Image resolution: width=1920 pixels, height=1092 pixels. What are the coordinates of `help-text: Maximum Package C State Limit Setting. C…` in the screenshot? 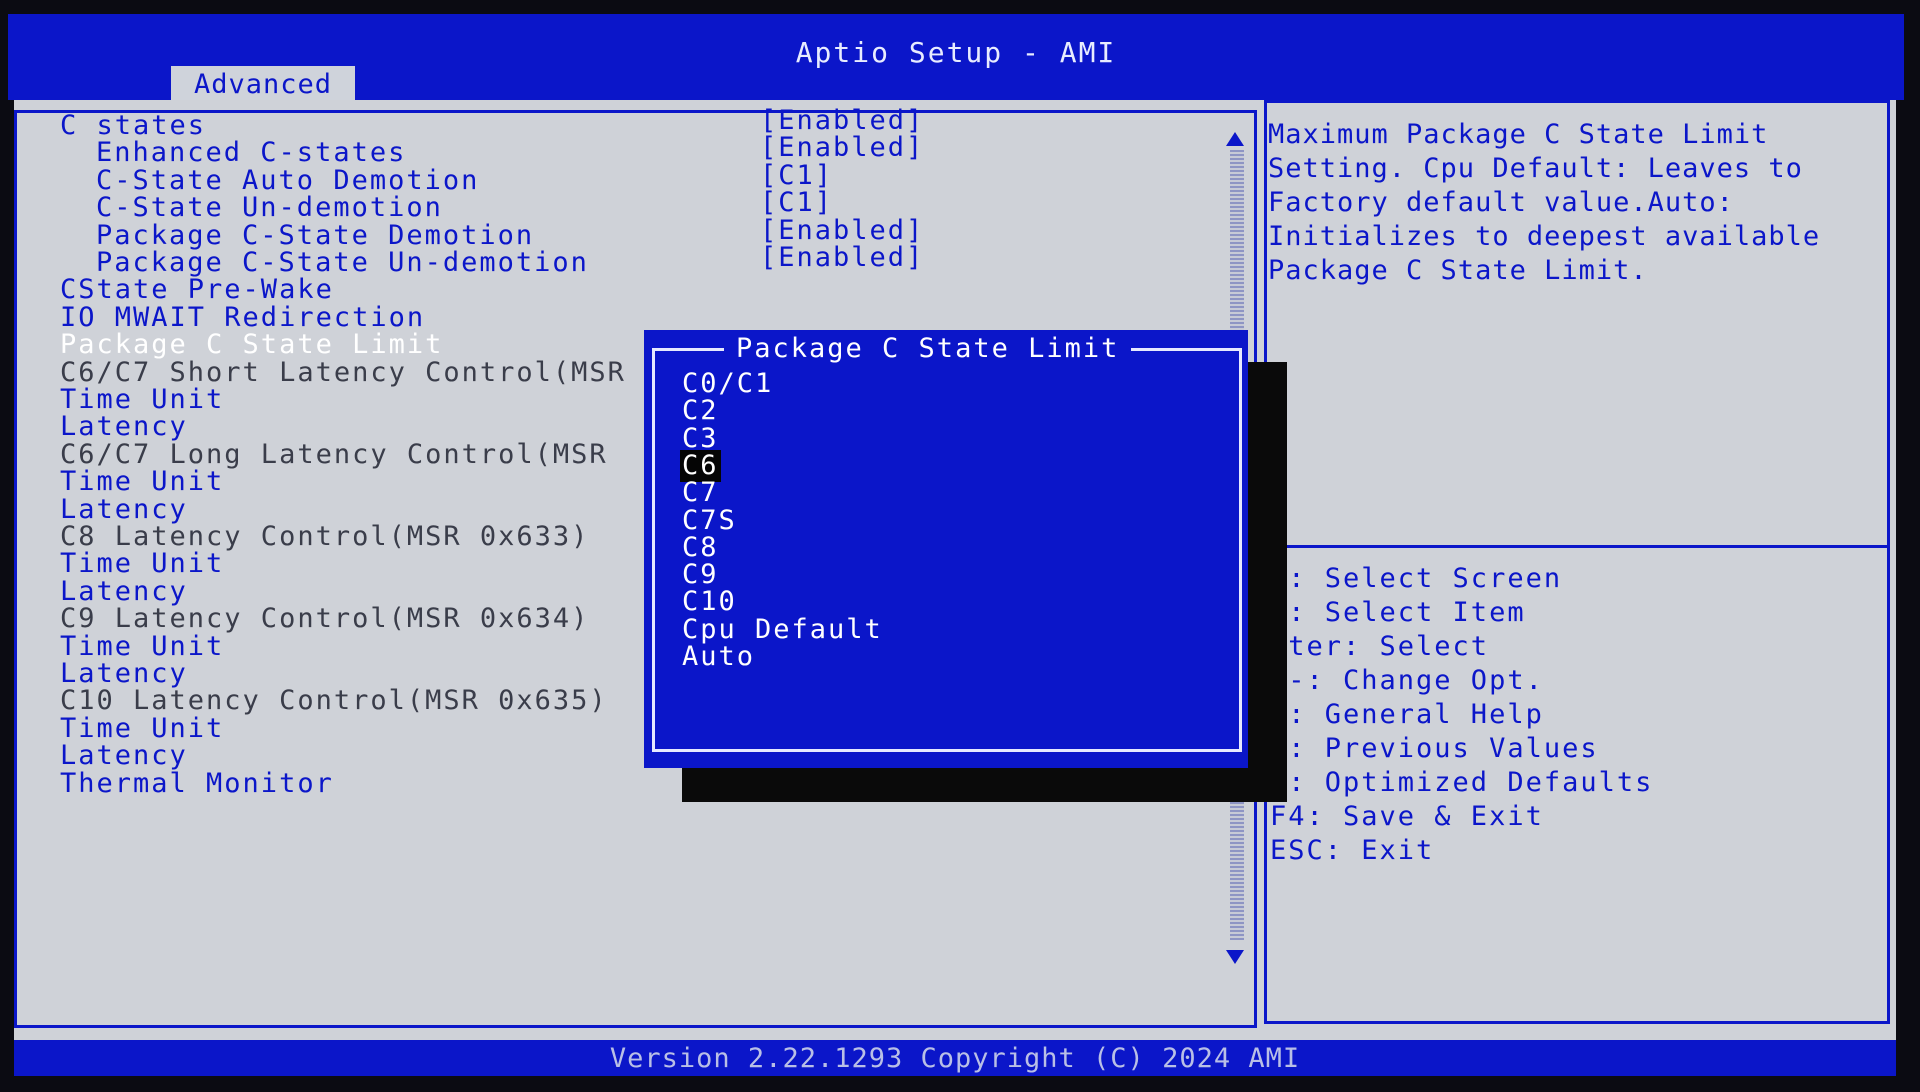 It's located at (1553, 202).